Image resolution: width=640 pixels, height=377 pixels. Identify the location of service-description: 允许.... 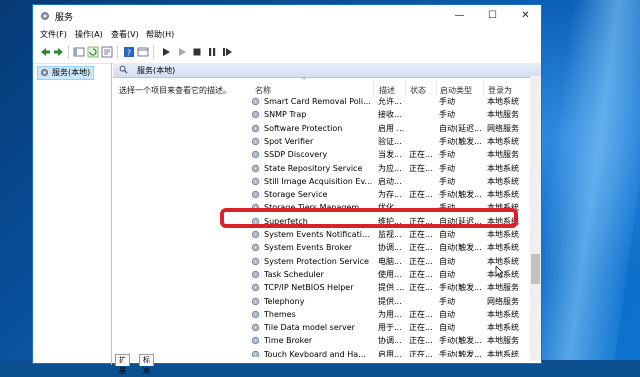
(390, 101).